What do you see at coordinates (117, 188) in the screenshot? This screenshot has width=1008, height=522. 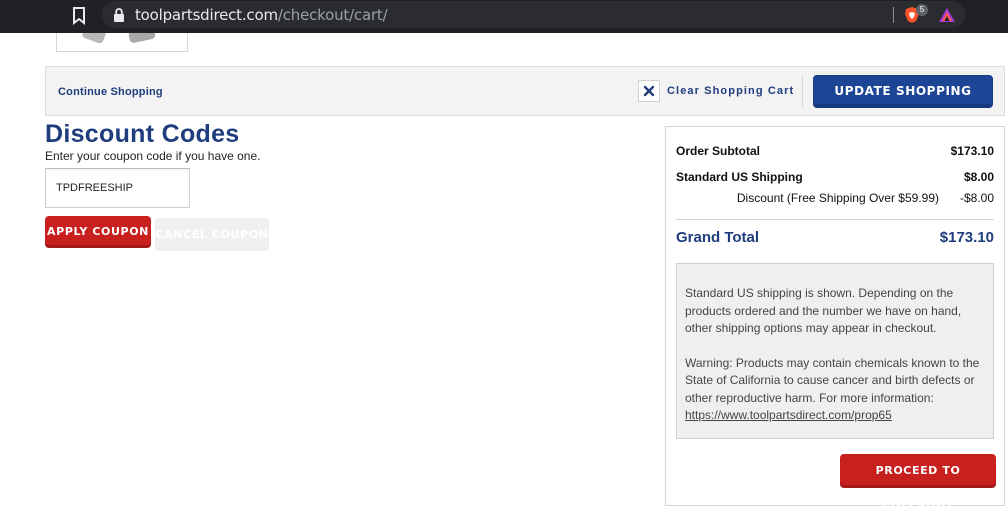 I see `coupon-code-input` at bounding box center [117, 188].